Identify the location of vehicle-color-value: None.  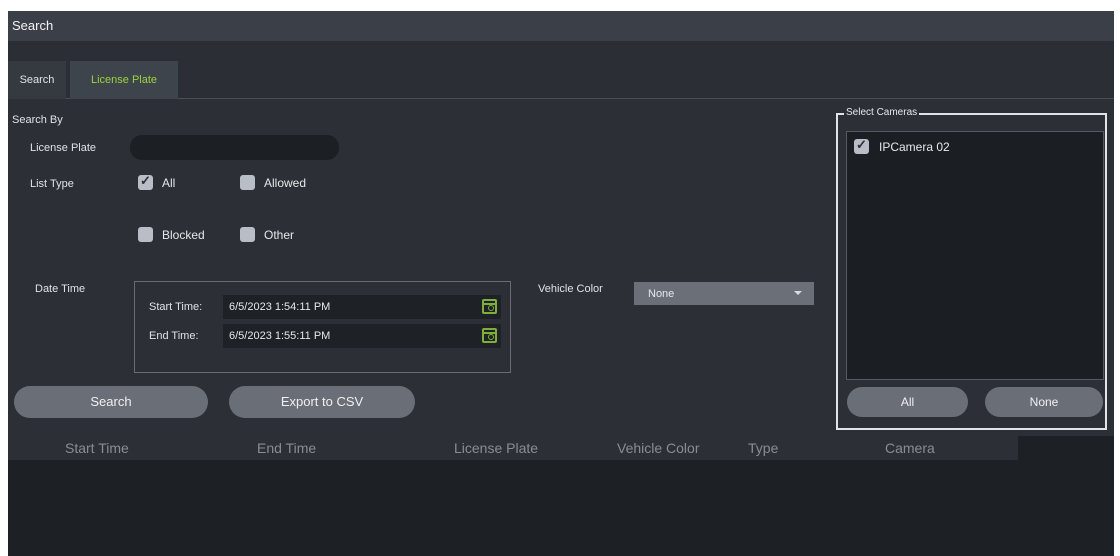
(661, 294).